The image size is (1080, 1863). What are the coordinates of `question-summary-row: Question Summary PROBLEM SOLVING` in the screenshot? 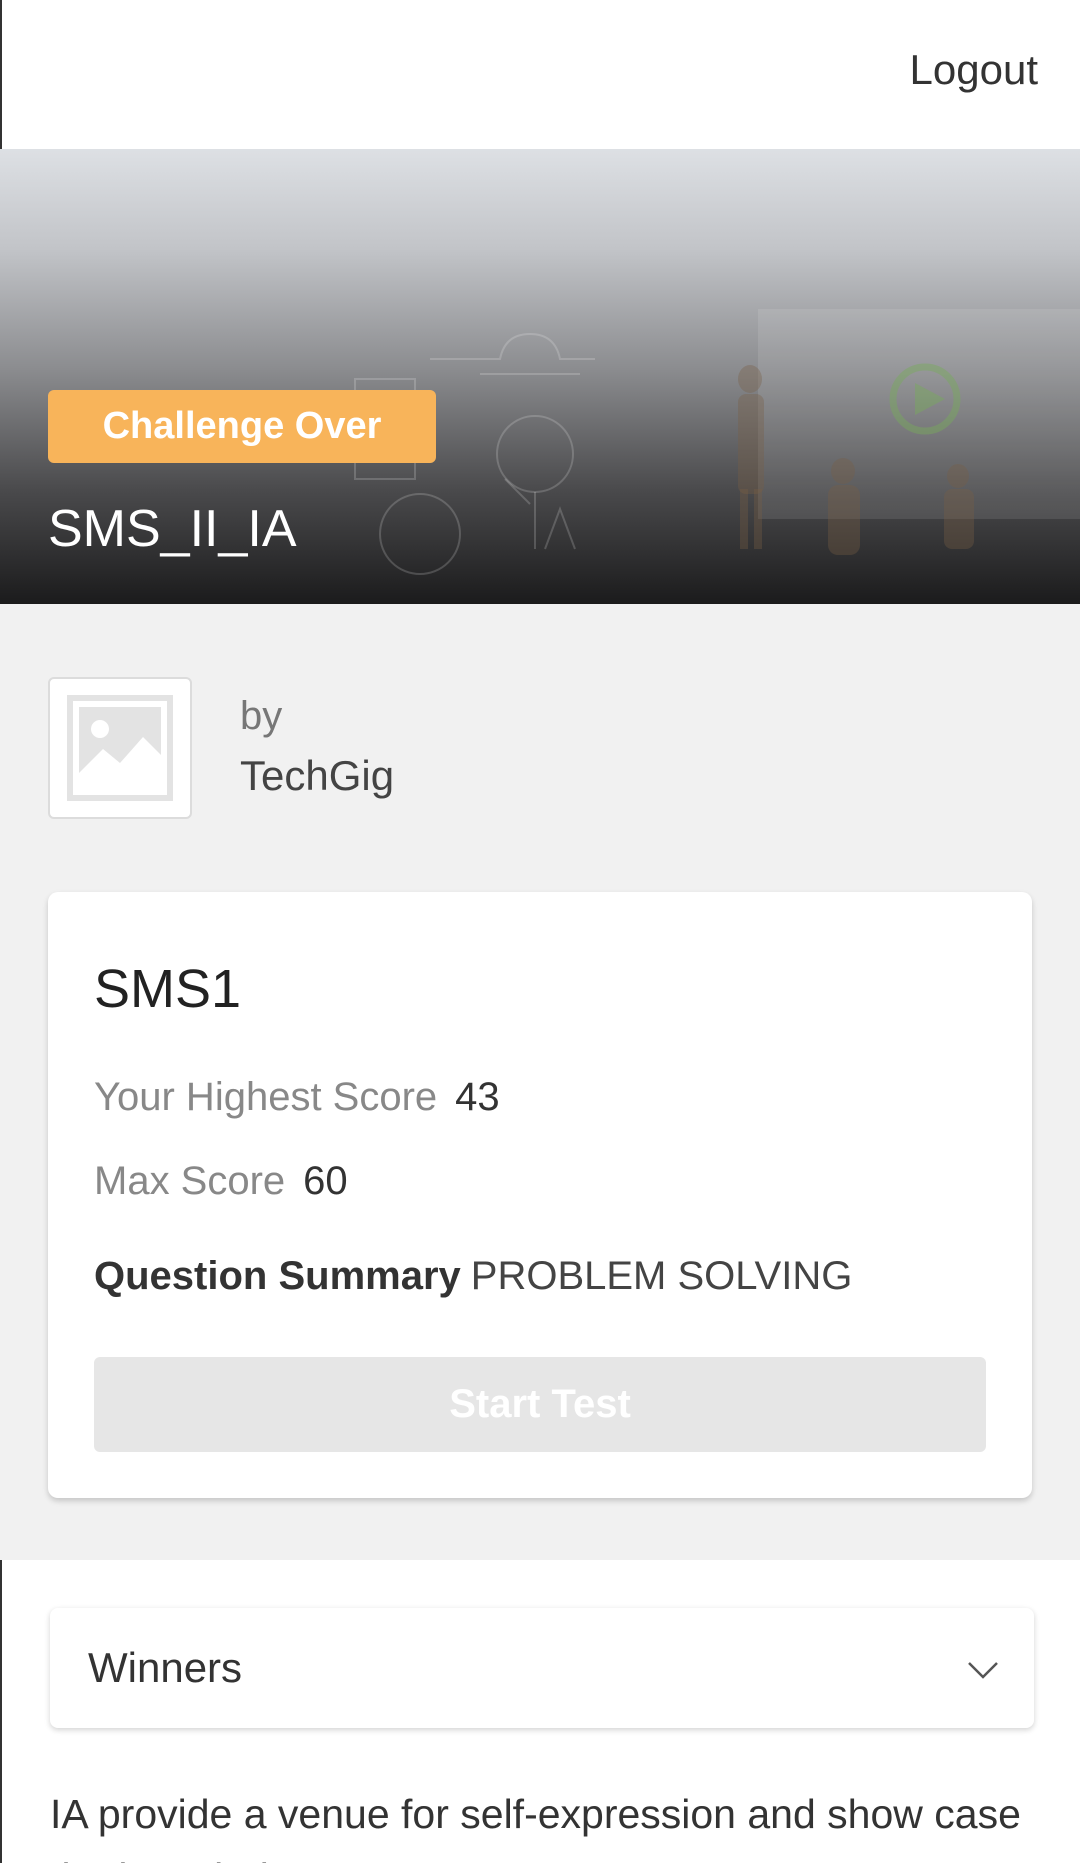 It's located at (473, 1276).